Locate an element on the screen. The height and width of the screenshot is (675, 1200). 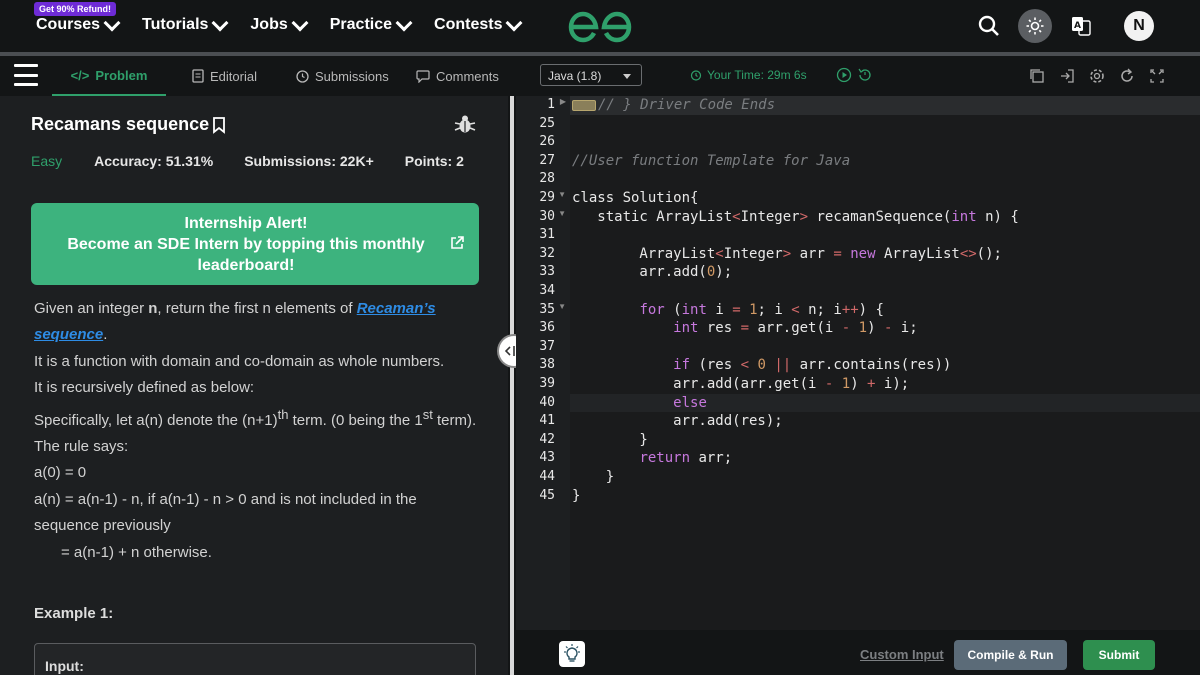
line-number: 29 is located at coordinates (547, 197).